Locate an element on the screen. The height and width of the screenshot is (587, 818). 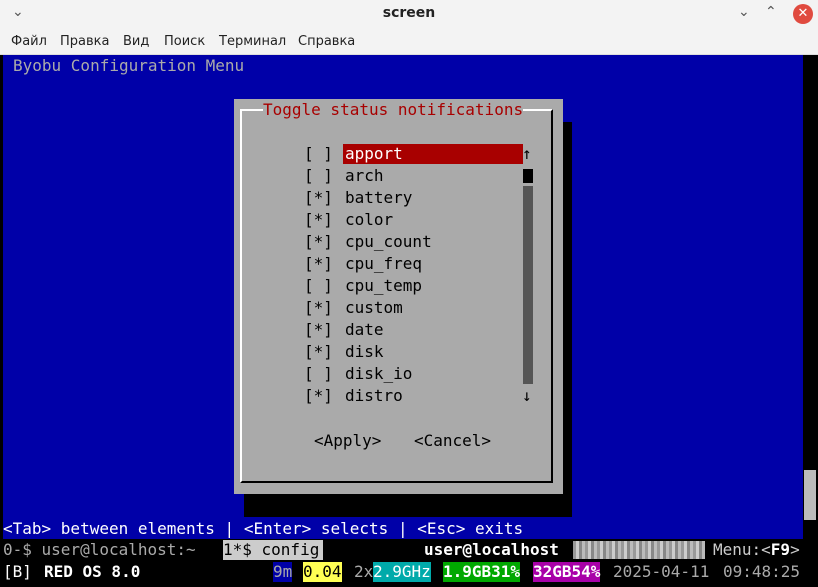
menu-help: Справка is located at coordinates (326, 41).